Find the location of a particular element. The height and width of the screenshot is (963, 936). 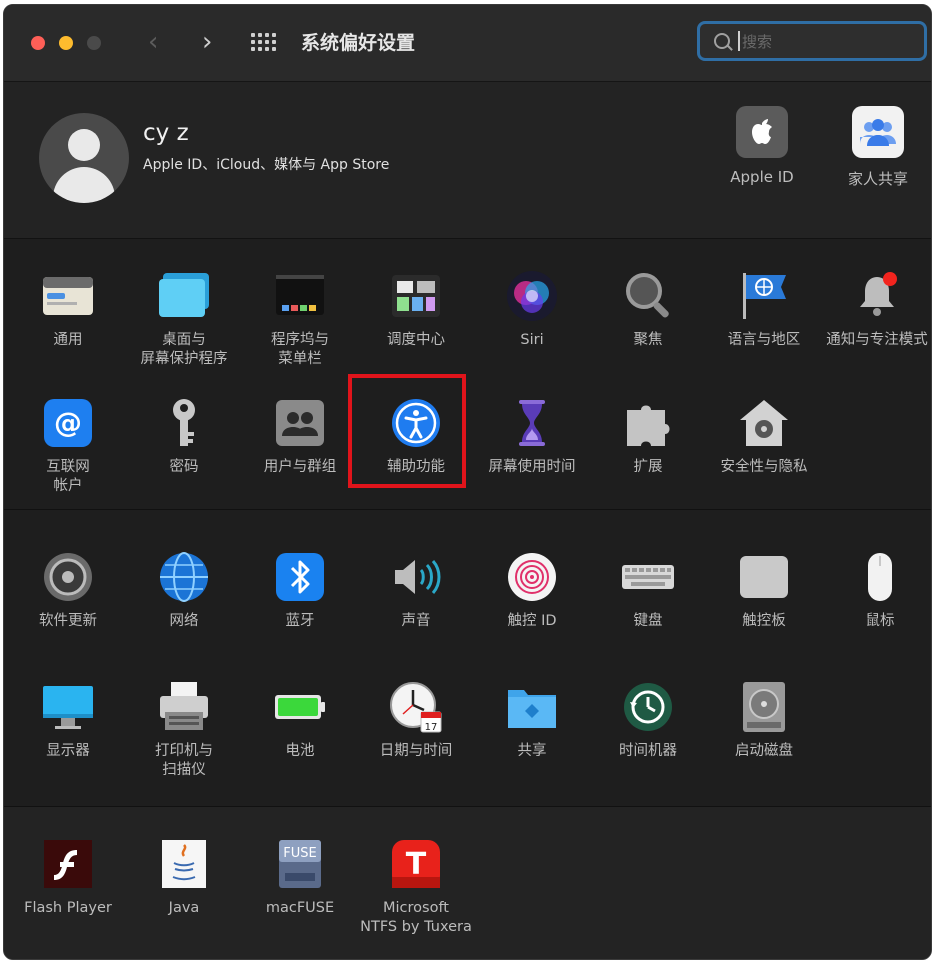

printers-scanners-icon is located at coordinates (184, 707).